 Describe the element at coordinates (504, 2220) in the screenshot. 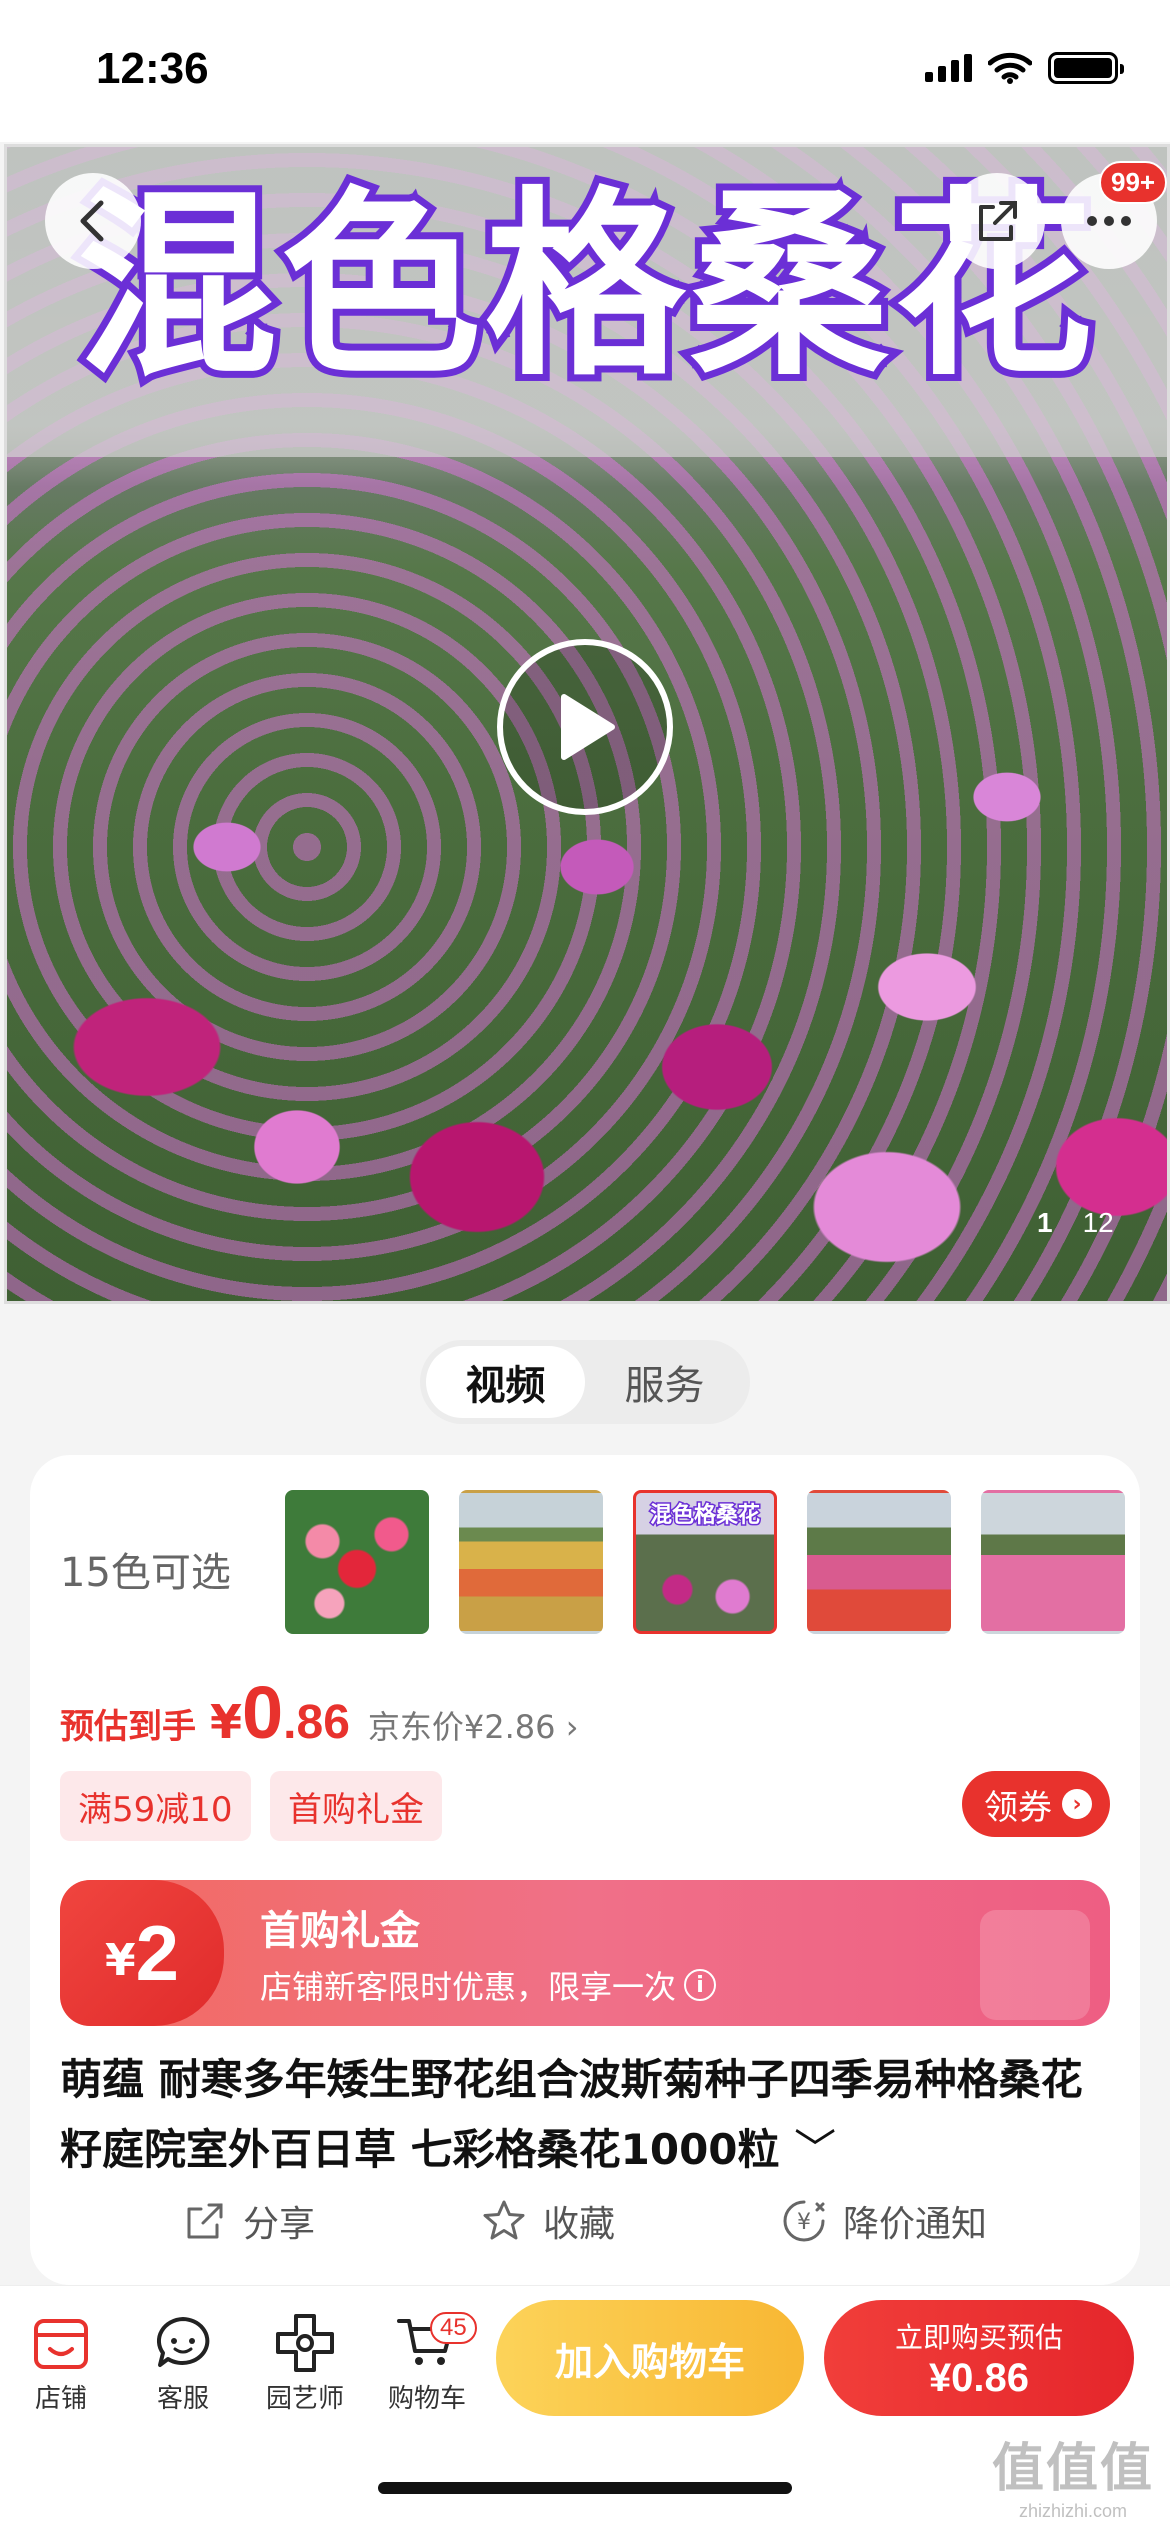

I see `star-icon` at that location.